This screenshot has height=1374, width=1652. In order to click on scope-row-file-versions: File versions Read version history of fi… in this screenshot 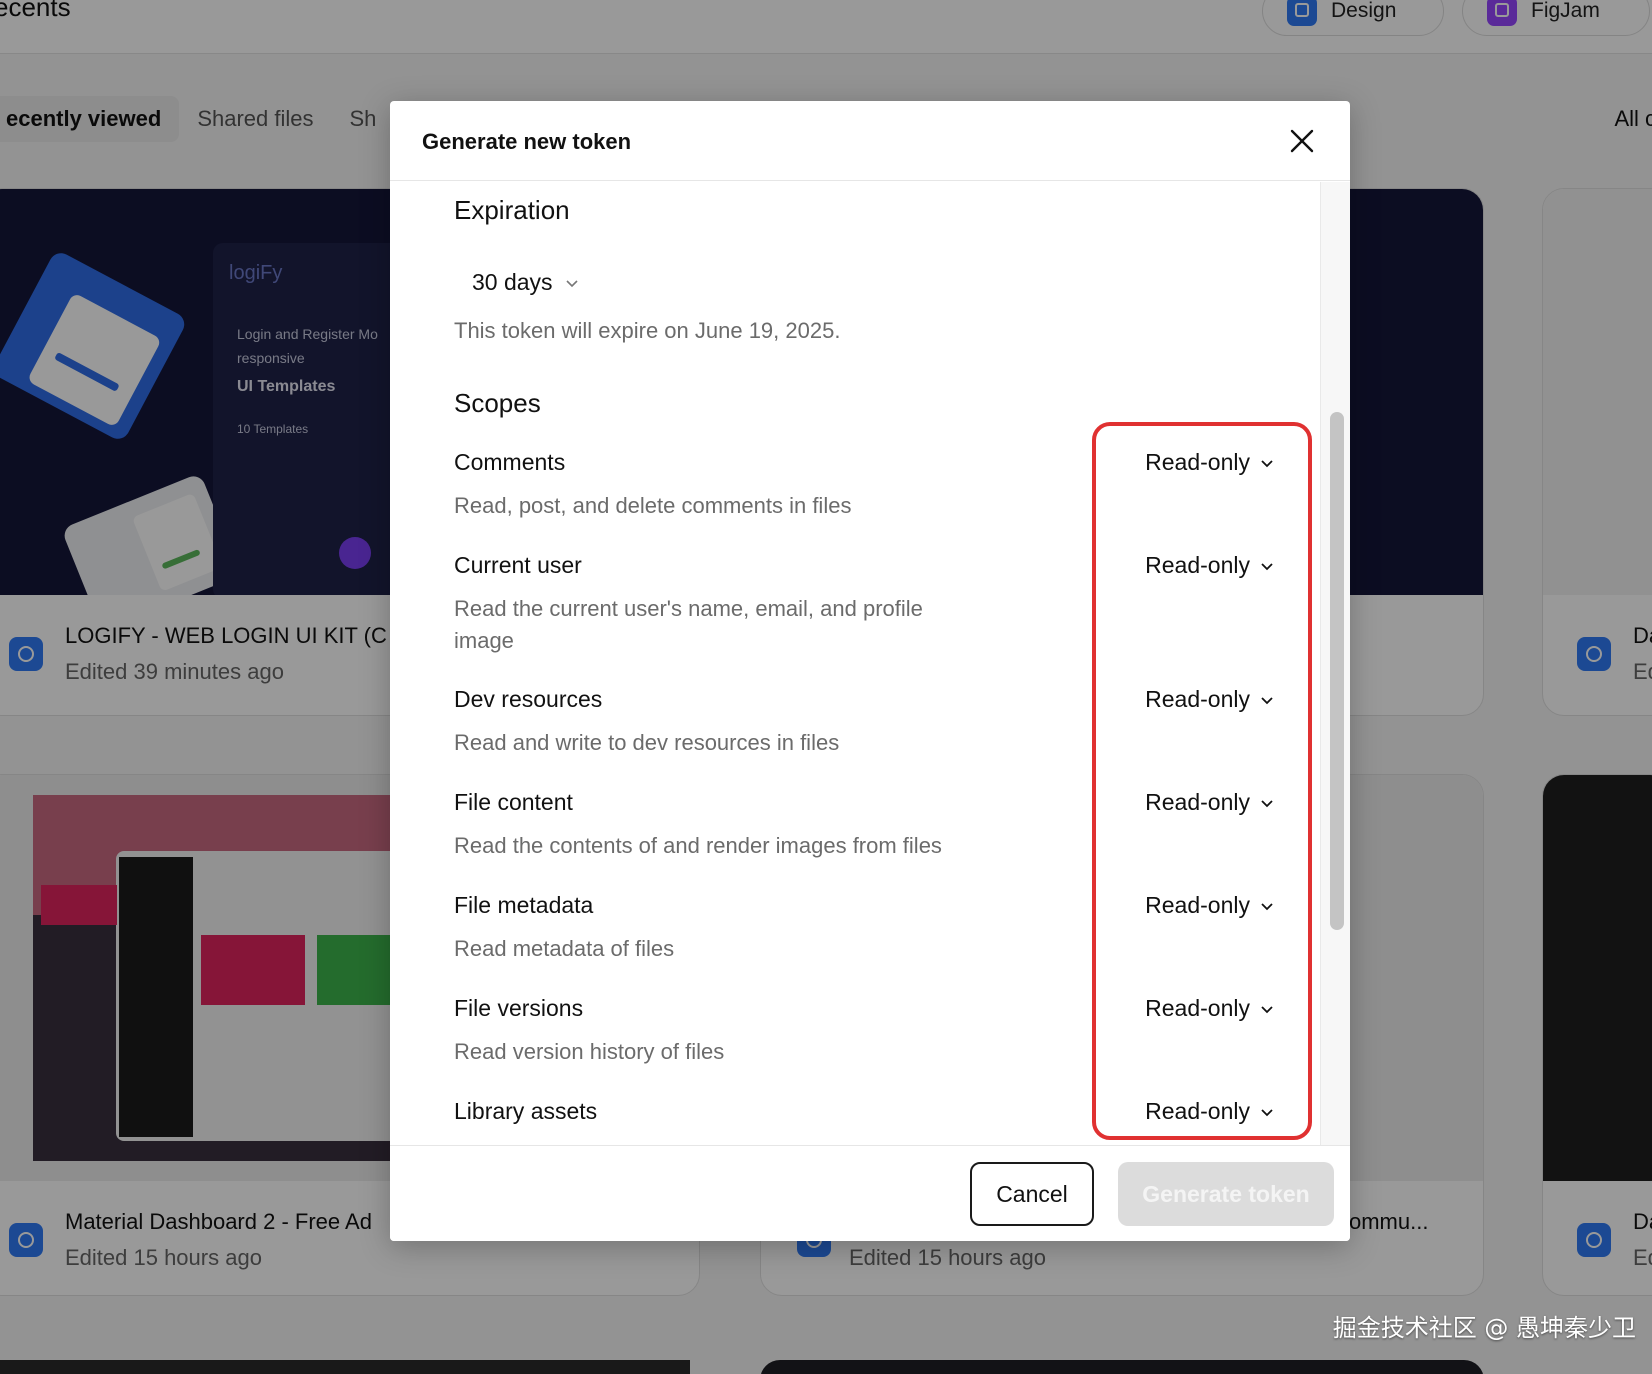, I will do `click(864, 1031)`.